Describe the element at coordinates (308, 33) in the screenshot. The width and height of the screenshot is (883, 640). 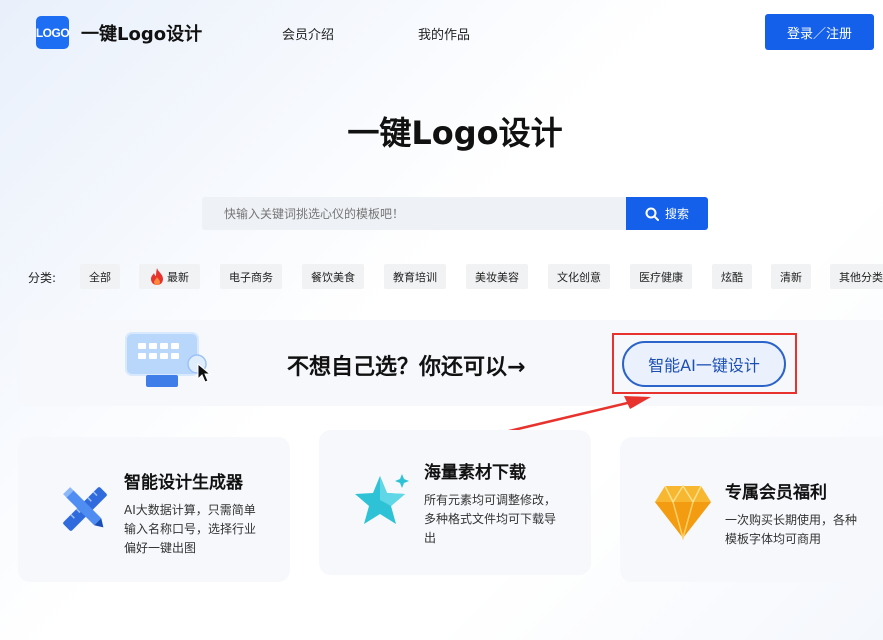
I see `nav-membership: 会员介绍` at that location.